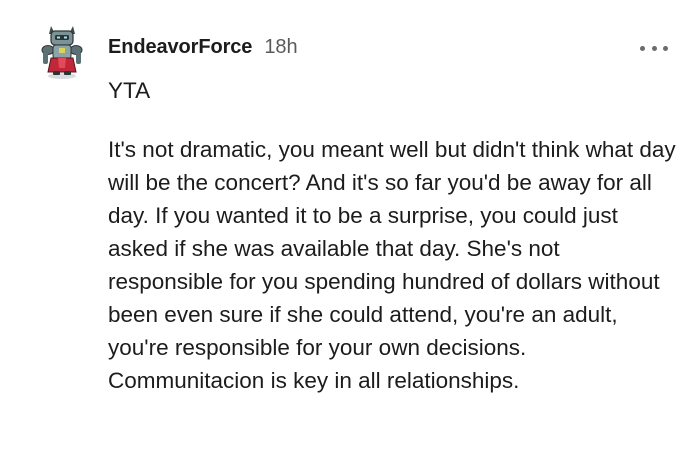  Describe the element at coordinates (281, 47) in the screenshot. I see `comment-timestamp: 18h` at that location.